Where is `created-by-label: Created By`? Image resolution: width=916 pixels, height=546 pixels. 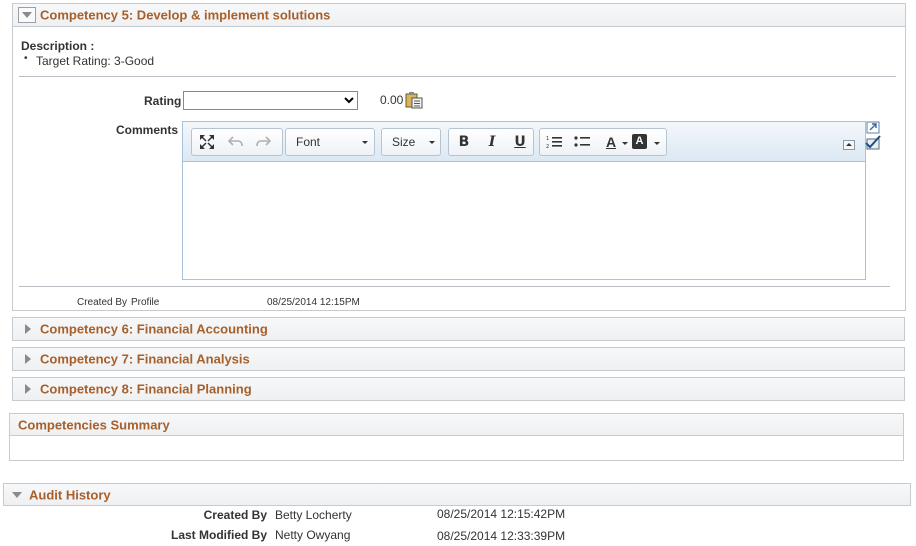 created-by-label: Created By is located at coordinates (102, 302).